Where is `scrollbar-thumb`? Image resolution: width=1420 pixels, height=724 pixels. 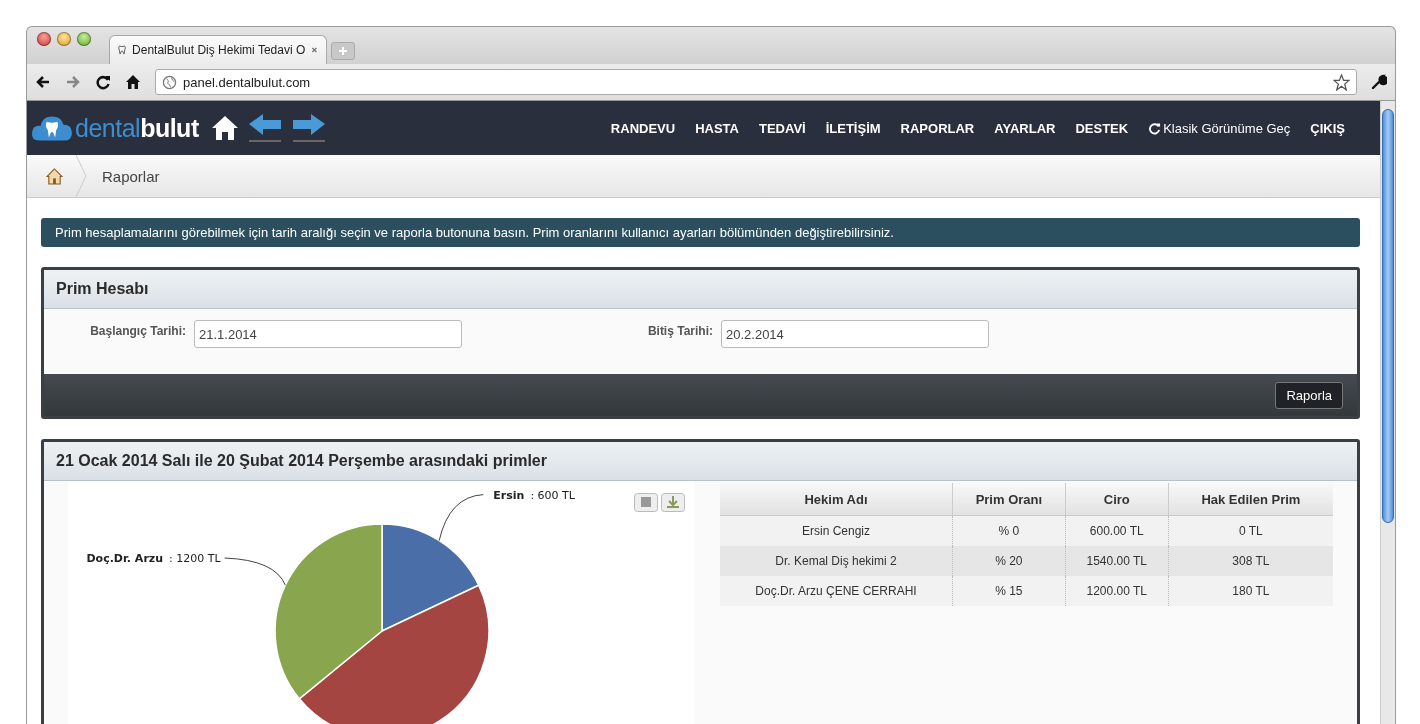
scrollbar-thumb is located at coordinates (1388, 316).